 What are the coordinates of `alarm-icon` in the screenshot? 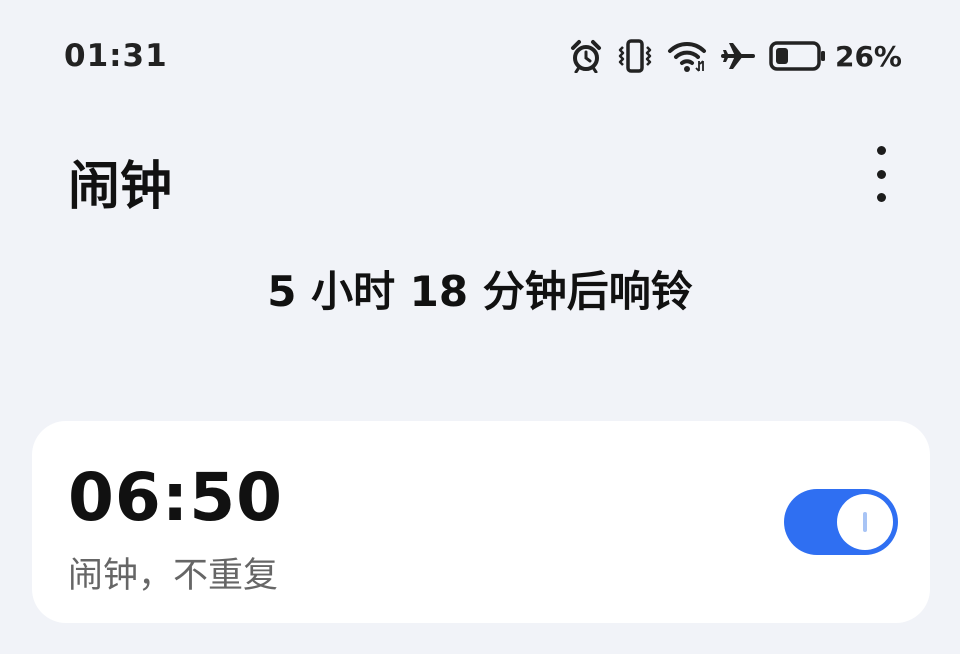 It's located at (586, 56).